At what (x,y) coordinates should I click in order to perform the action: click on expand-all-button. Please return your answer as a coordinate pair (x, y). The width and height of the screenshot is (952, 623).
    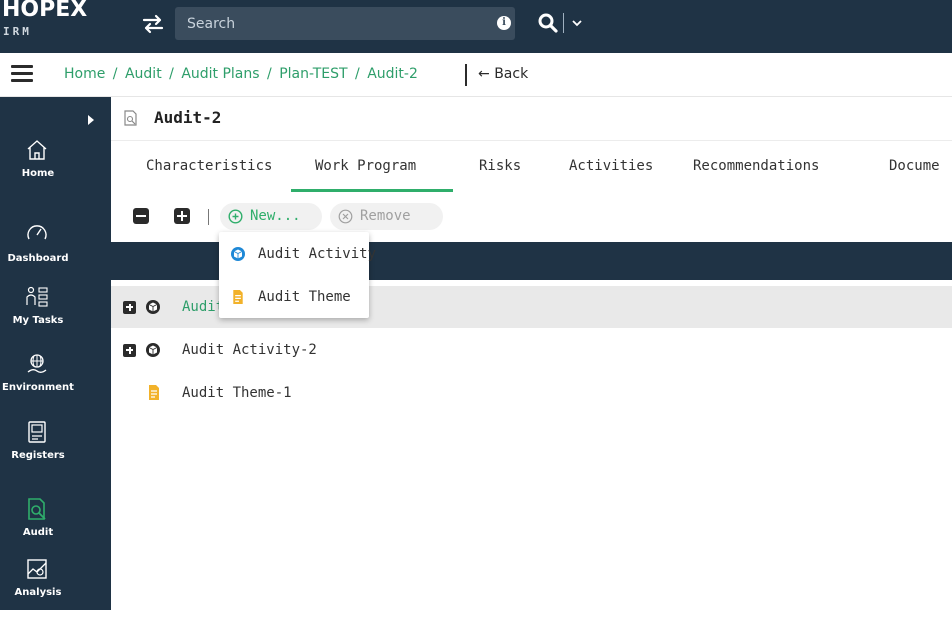
    Looking at the image, I should click on (182, 216).